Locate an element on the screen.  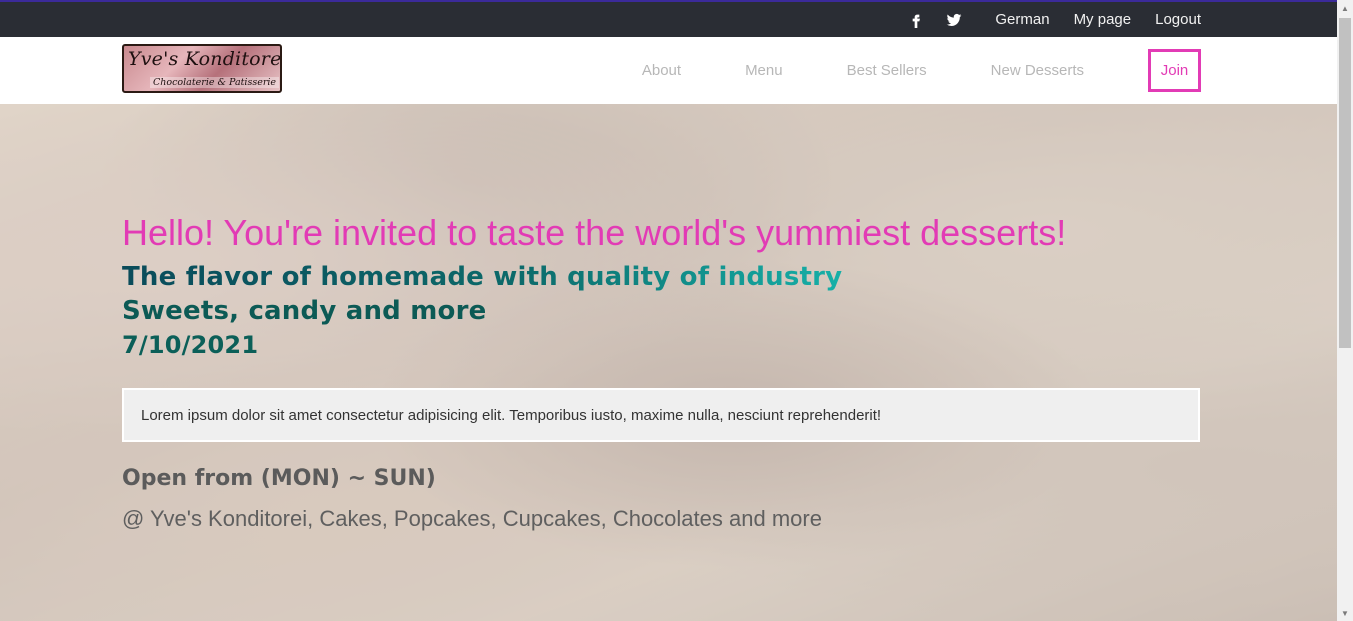
hero-subtagline: Sweets, candy and more is located at coordinates (304, 311).